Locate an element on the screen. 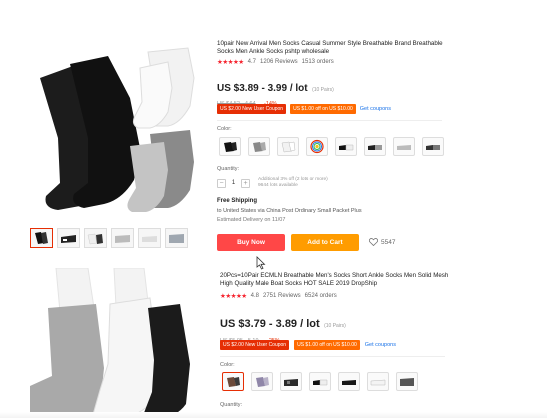 The height and width of the screenshot is (418, 547). product-1-thumbnails is located at coordinates (109, 238).